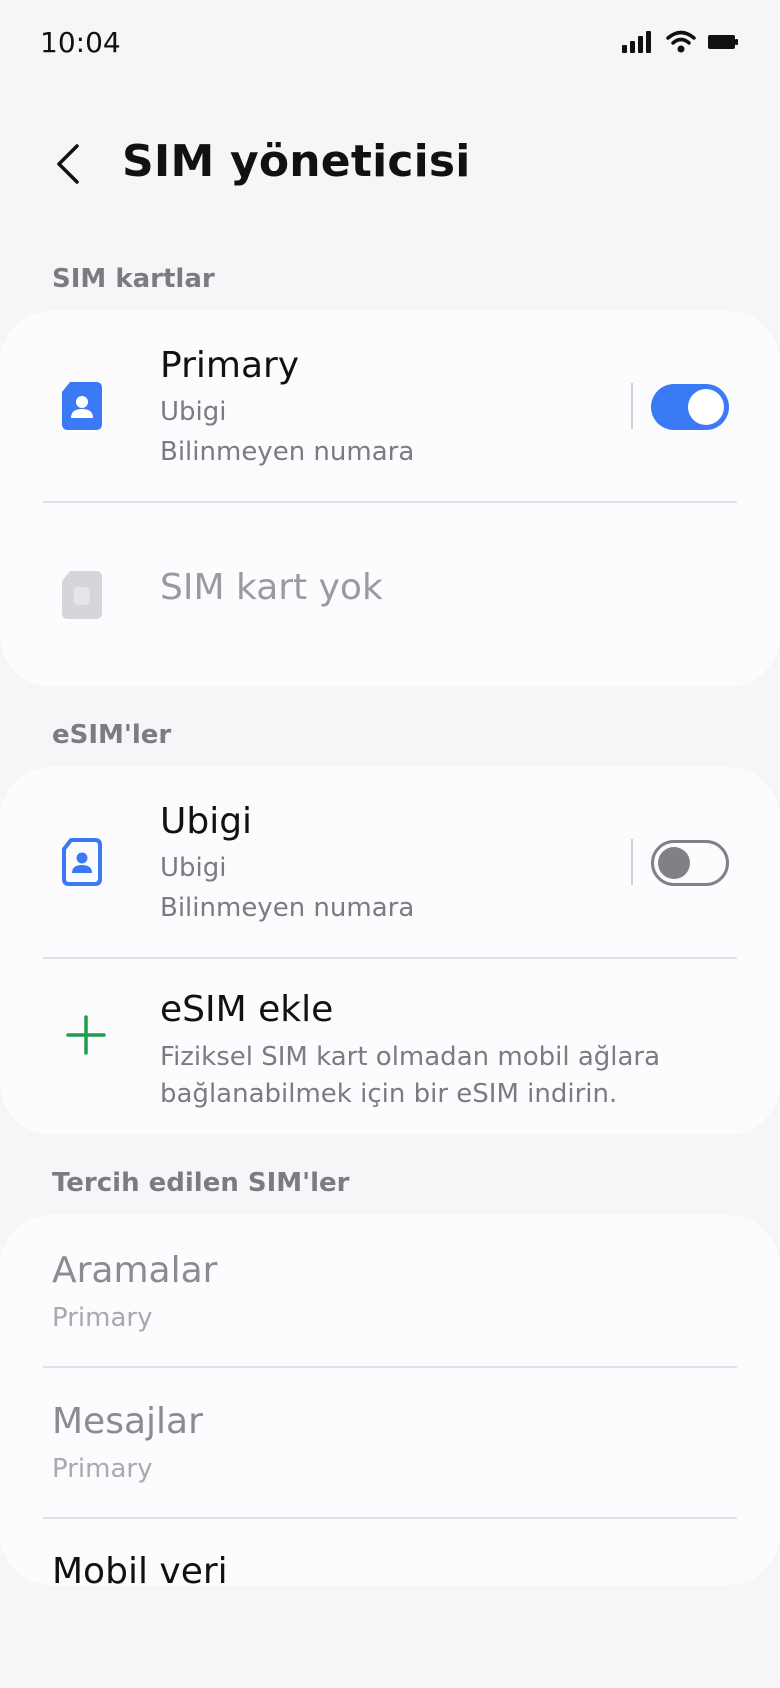 This screenshot has height=1688, width=780. What do you see at coordinates (247, 1009) in the screenshot?
I see `add-esim-title: eSIM ekle` at bounding box center [247, 1009].